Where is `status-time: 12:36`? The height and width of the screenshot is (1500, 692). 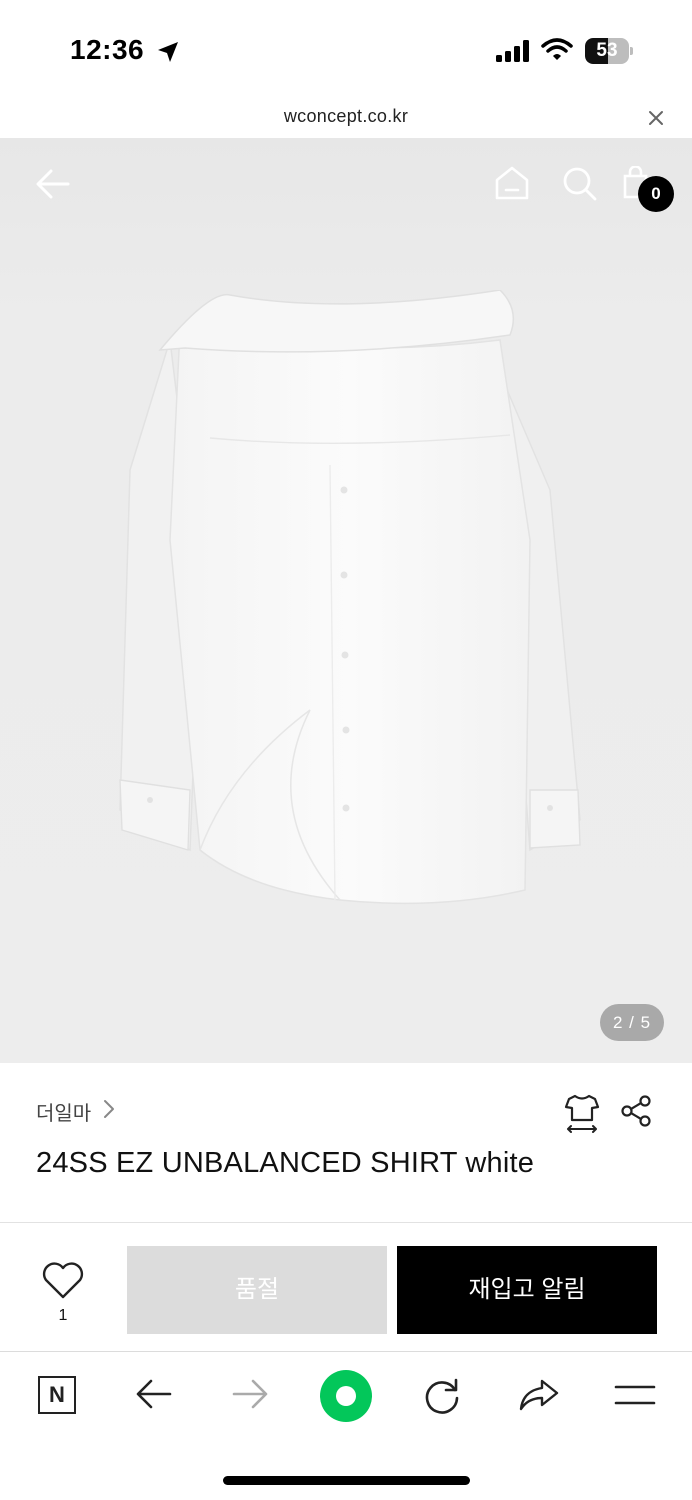
status-time: 12:36 is located at coordinates (107, 49).